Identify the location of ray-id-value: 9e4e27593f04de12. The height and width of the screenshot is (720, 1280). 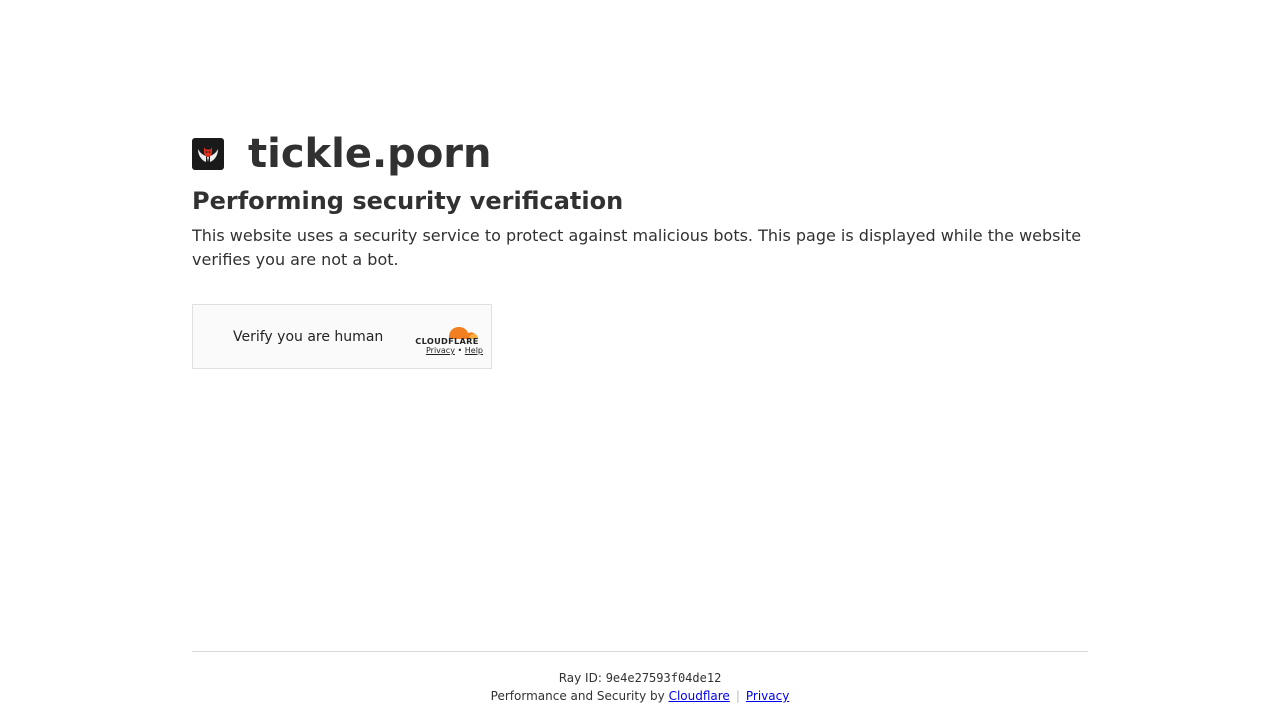
(663, 678).